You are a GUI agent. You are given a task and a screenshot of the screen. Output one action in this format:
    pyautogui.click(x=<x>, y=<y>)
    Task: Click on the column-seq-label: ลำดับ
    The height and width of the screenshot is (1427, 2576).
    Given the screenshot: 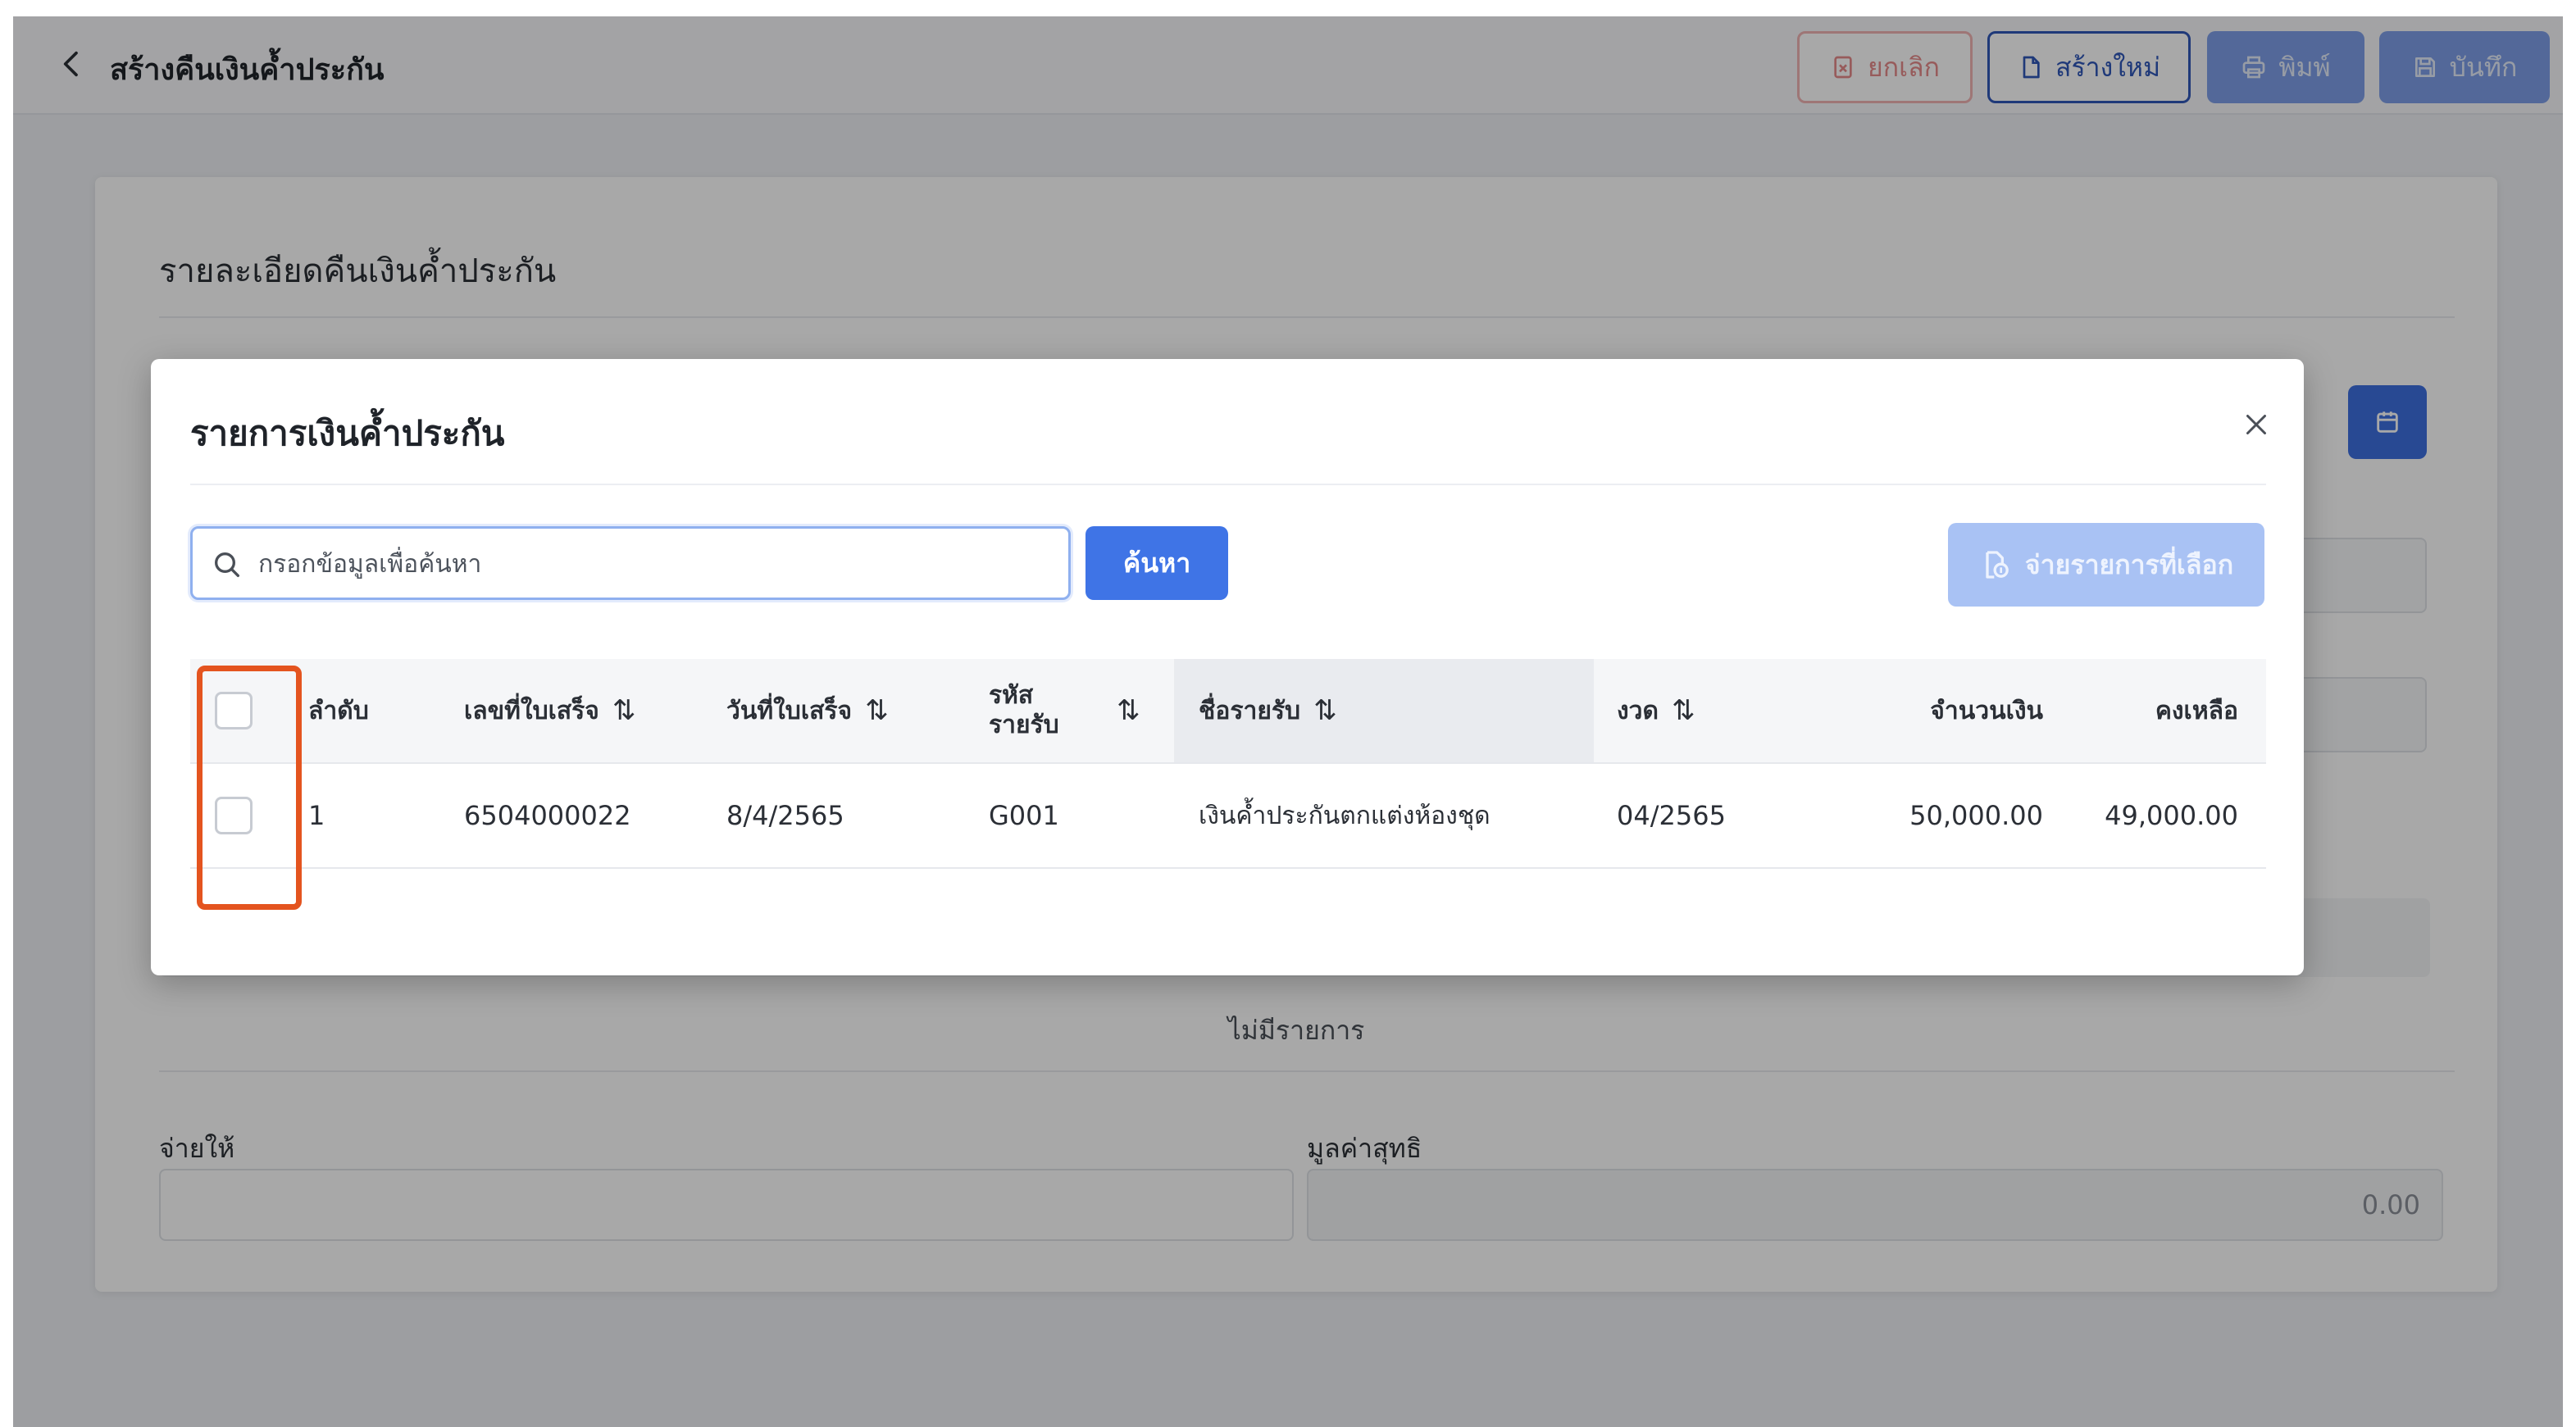 What is the action you would take?
    pyautogui.click(x=338, y=710)
    